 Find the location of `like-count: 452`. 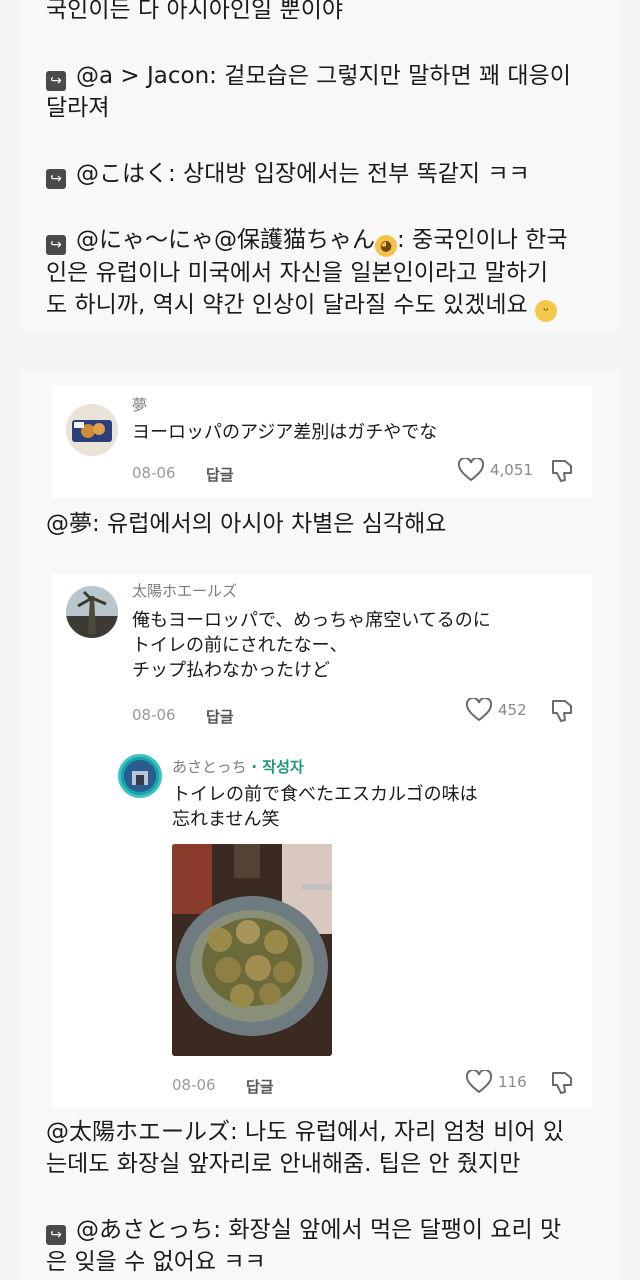

like-count: 452 is located at coordinates (512, 710).